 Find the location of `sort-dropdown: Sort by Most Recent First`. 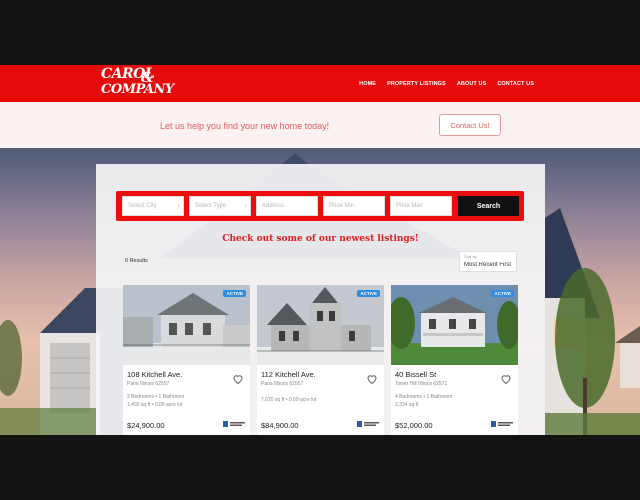

sort-dropdown: Sort by Most Recent First is located at coordinates (488, 261).